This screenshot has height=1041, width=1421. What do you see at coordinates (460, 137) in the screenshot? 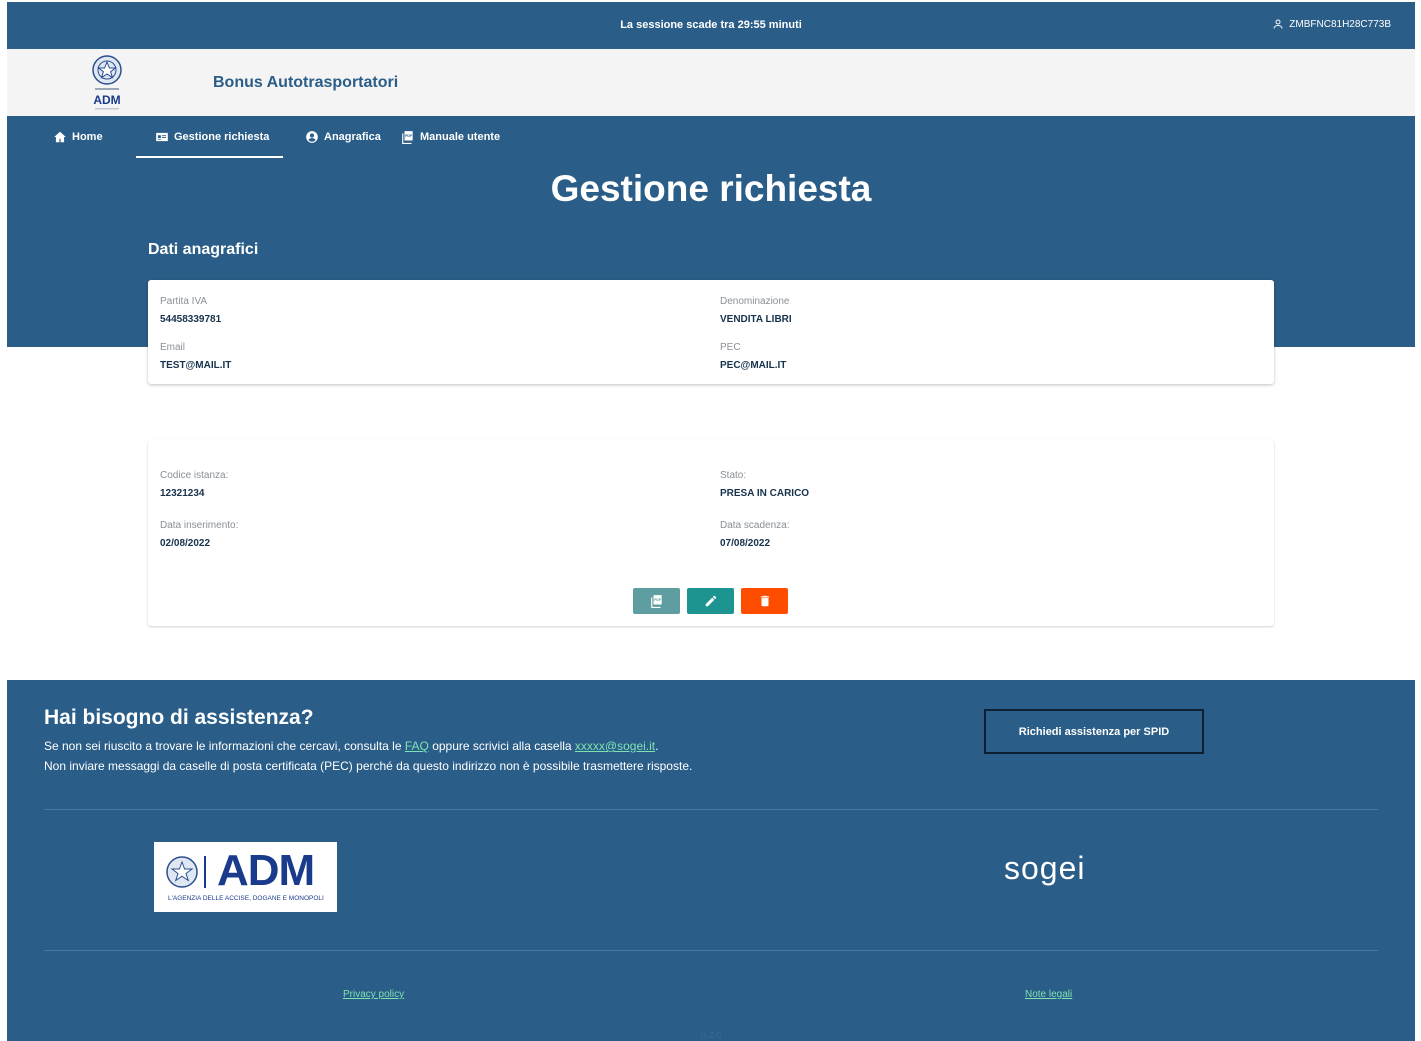
I see `nav-manuale-label: Manuale utente` at bounding box center [460, 137].